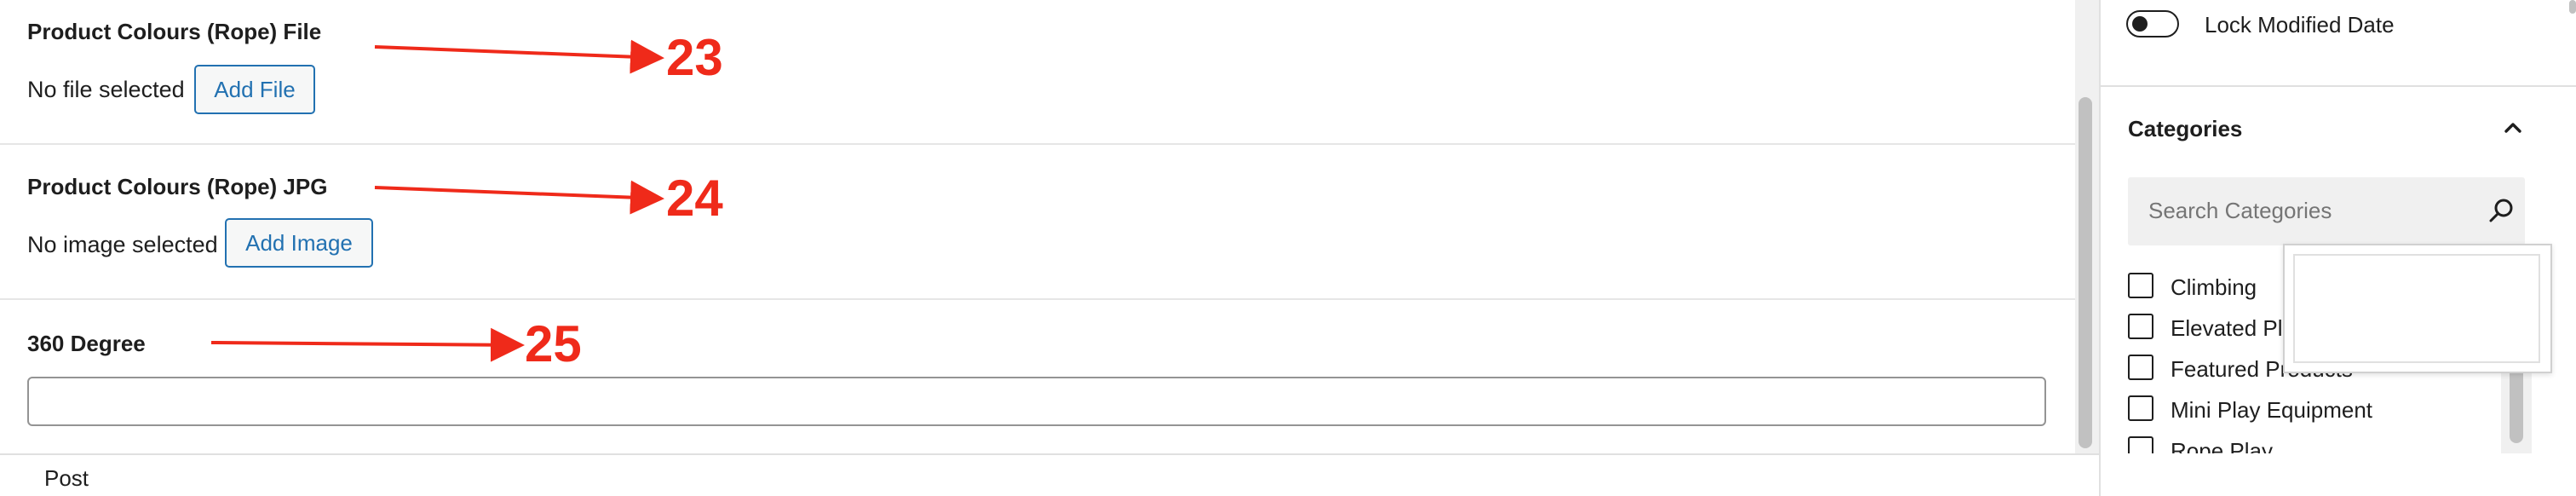 The height and width of the screenshot is (496, 2576). What do you see at coordinates (695, 198) in the screenshot?
I see `annotation-number: 24` at bounding box center [695, 198].